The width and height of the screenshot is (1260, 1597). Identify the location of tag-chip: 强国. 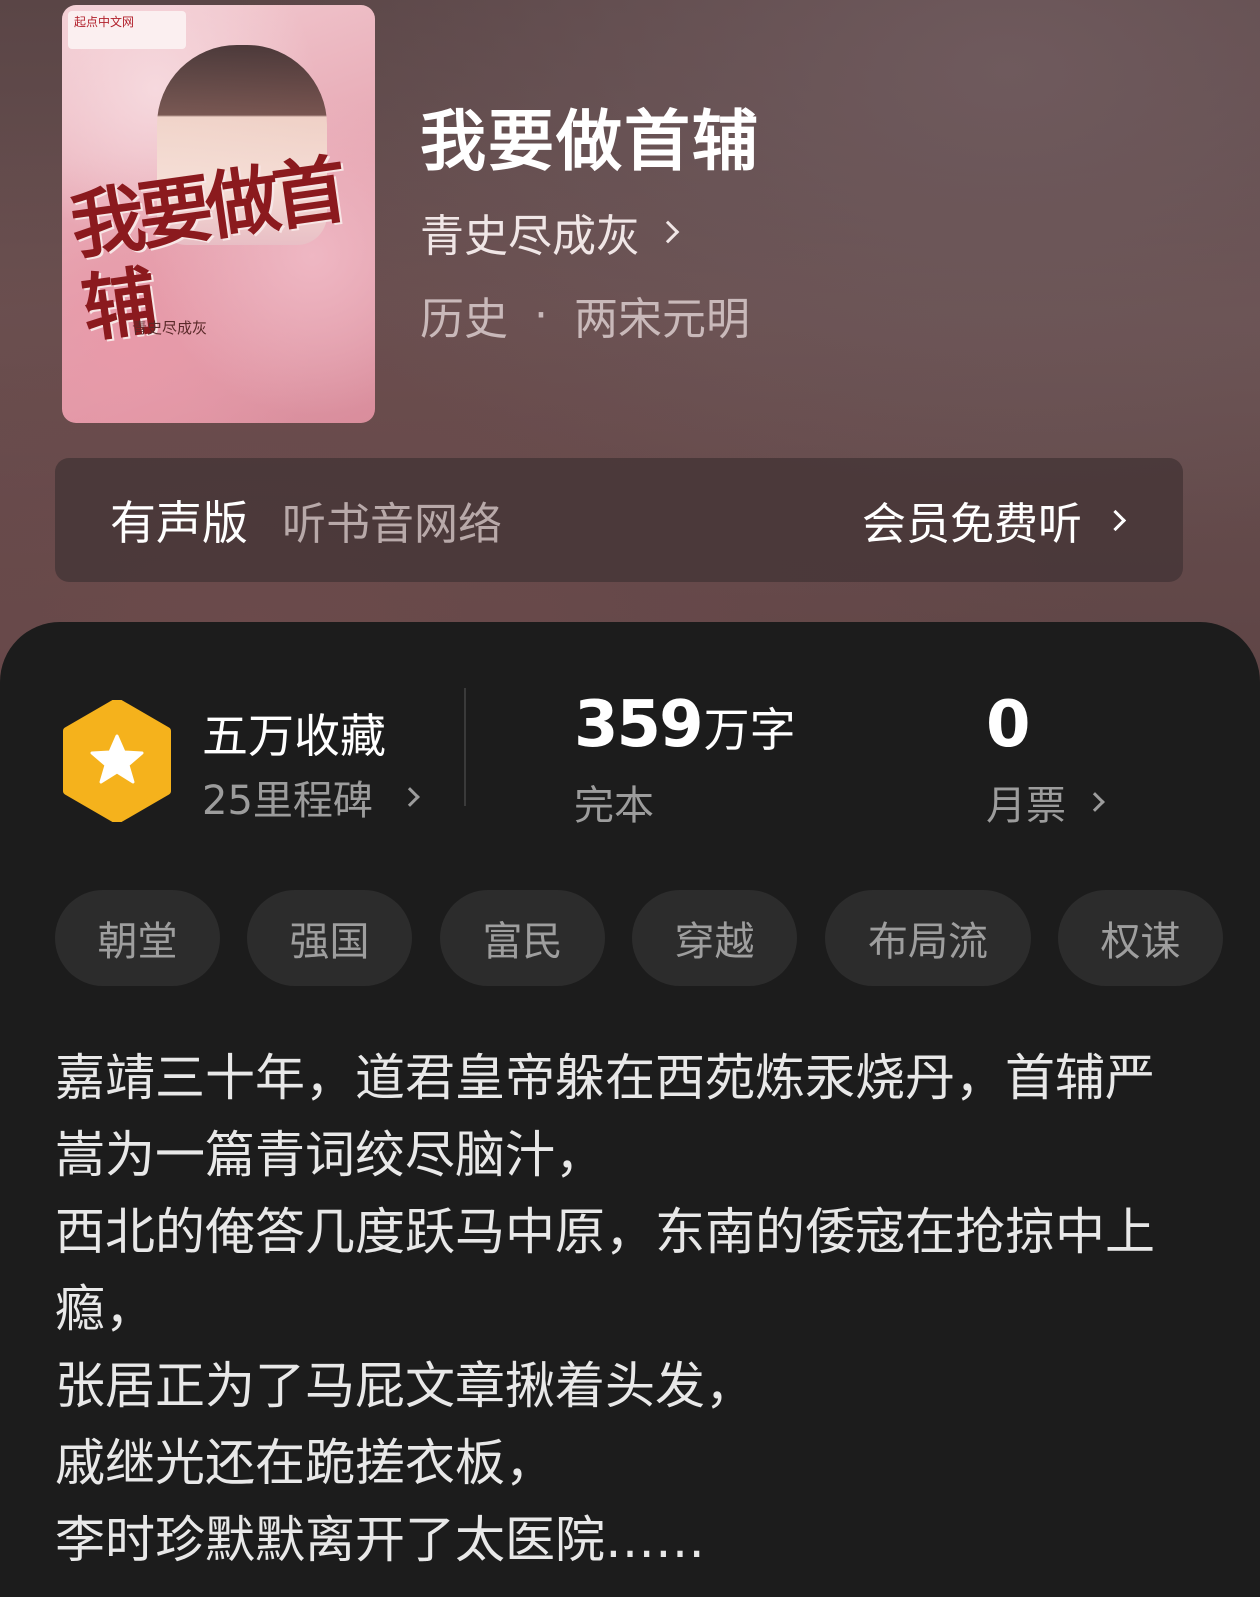
(329, 938).